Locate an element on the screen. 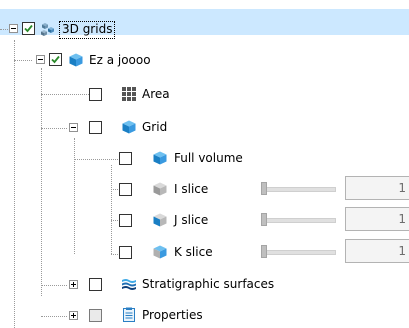 The width and height of the screenshot is (409, 328). area-grid-icon is located at coordinates (129, 94).